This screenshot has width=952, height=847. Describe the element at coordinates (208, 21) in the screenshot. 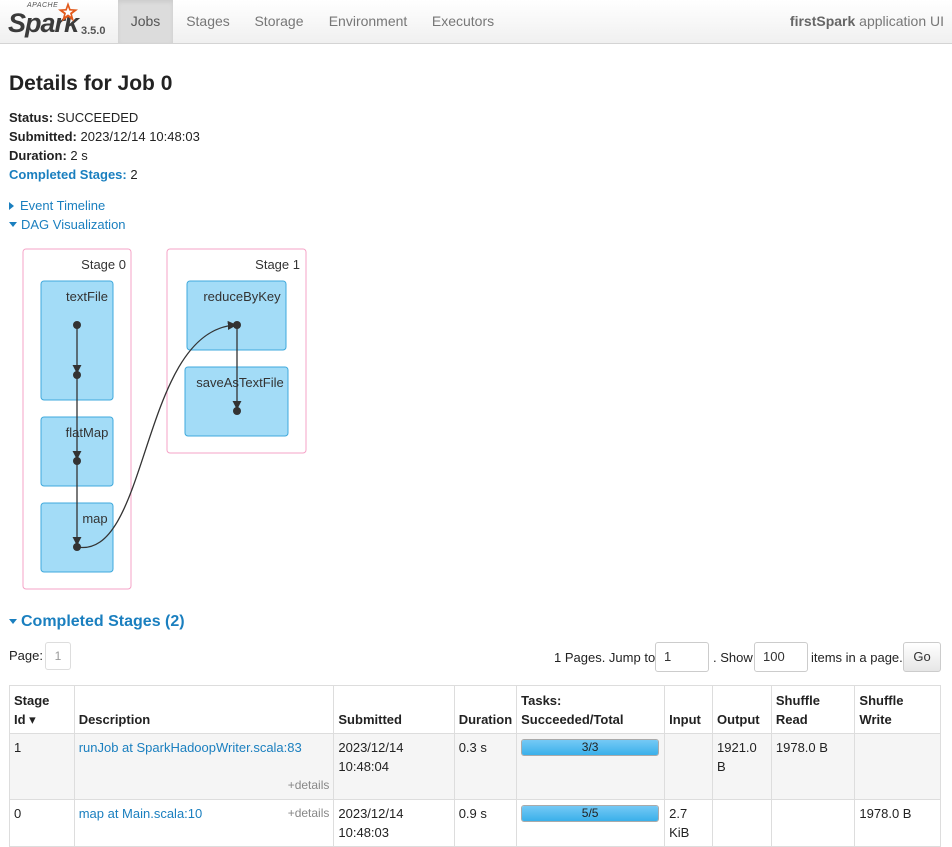

I see `tab-stages: Stages` at that location.